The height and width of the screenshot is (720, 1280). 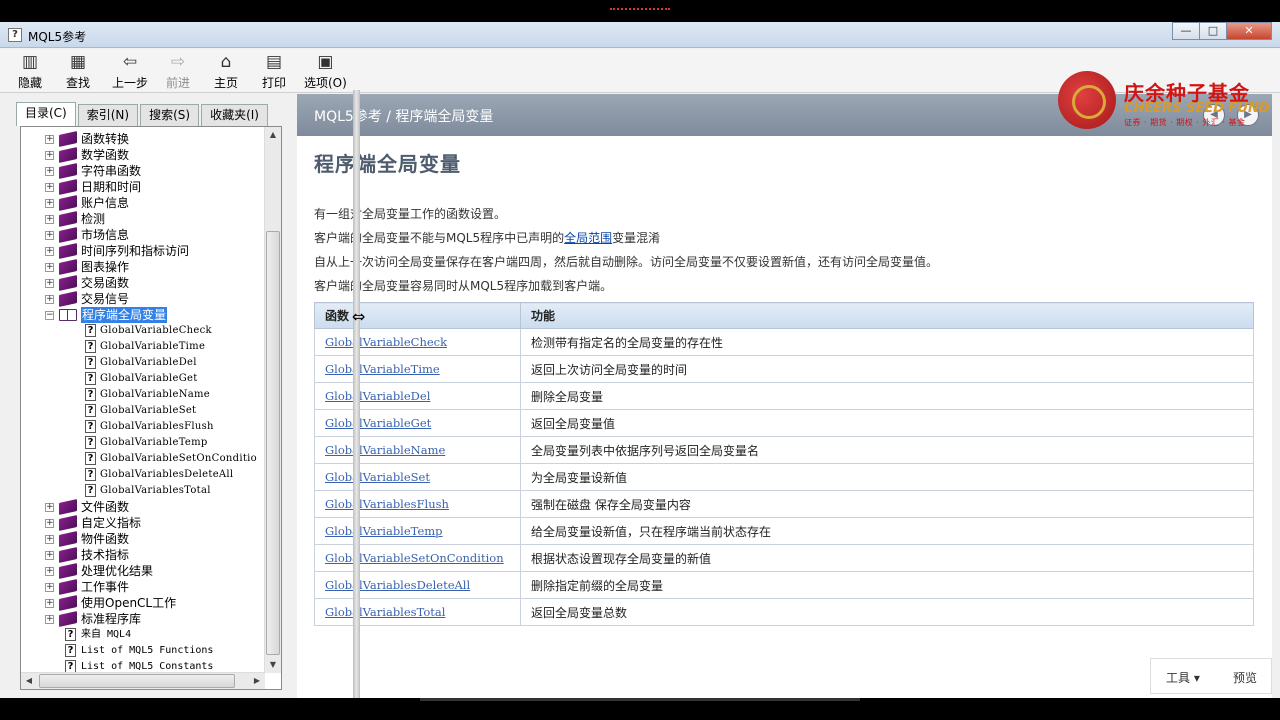 What do you see at coordinates (142, 283) in the screenshot?
I see `tree-node: + 交易函数` at bounding box center [142, 283].